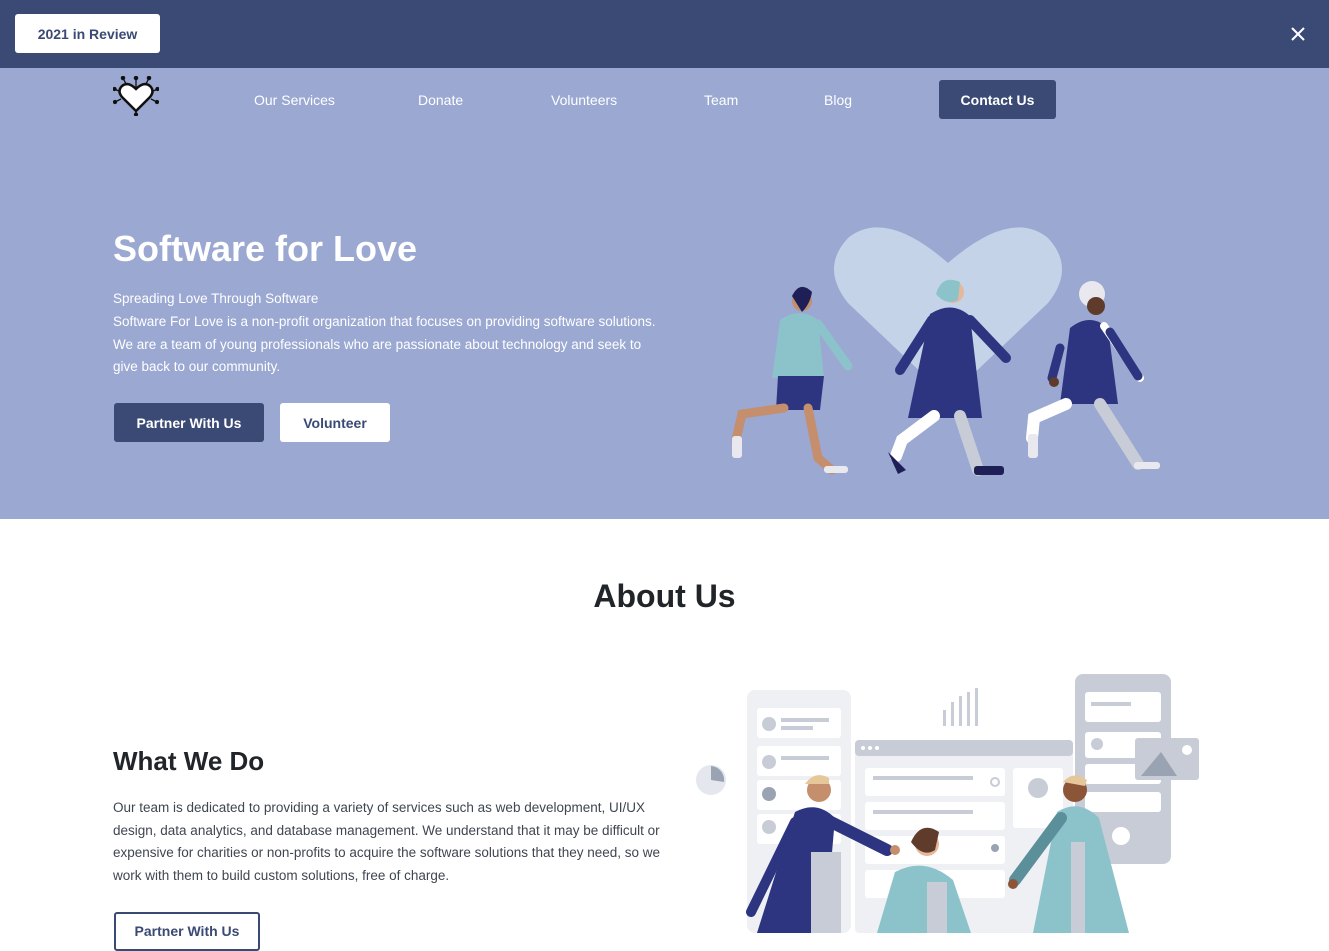  I want to click on nav-our-services: Our Services, so click(294, 100).